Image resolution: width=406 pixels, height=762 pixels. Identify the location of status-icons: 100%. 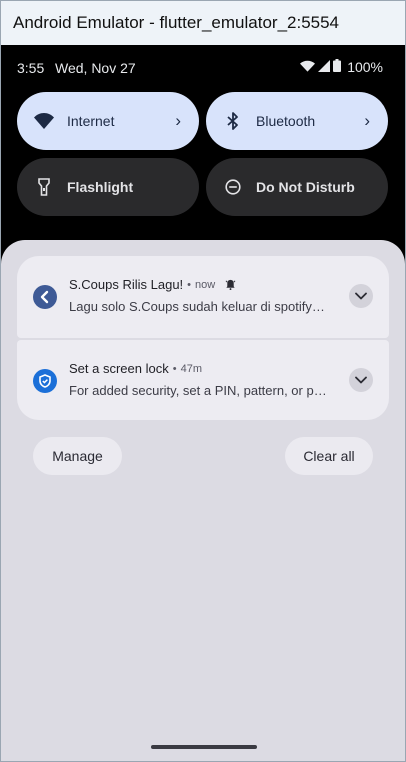
(341, 67).